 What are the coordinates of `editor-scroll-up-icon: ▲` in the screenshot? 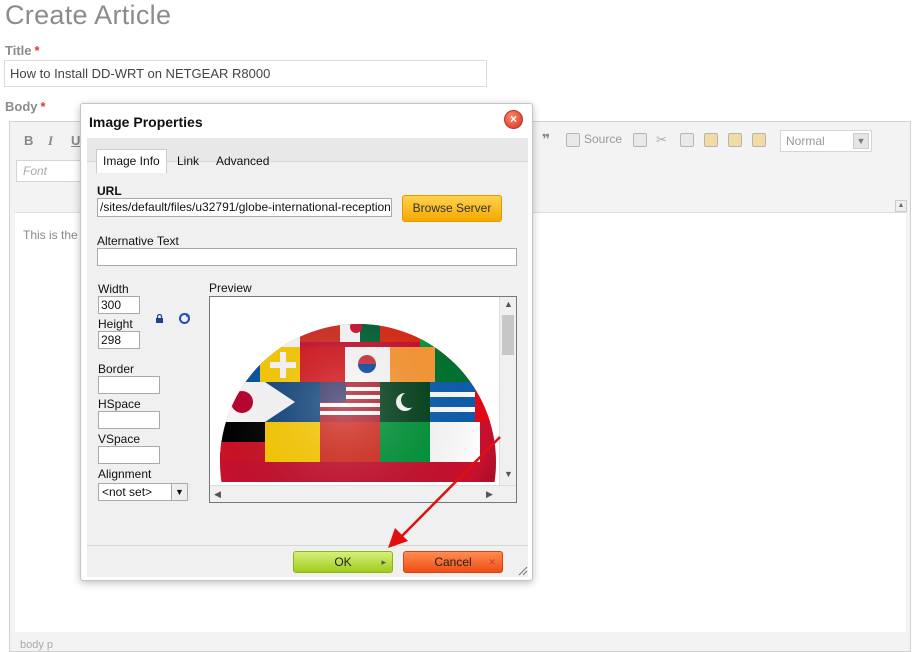 It's located at (901, 206).